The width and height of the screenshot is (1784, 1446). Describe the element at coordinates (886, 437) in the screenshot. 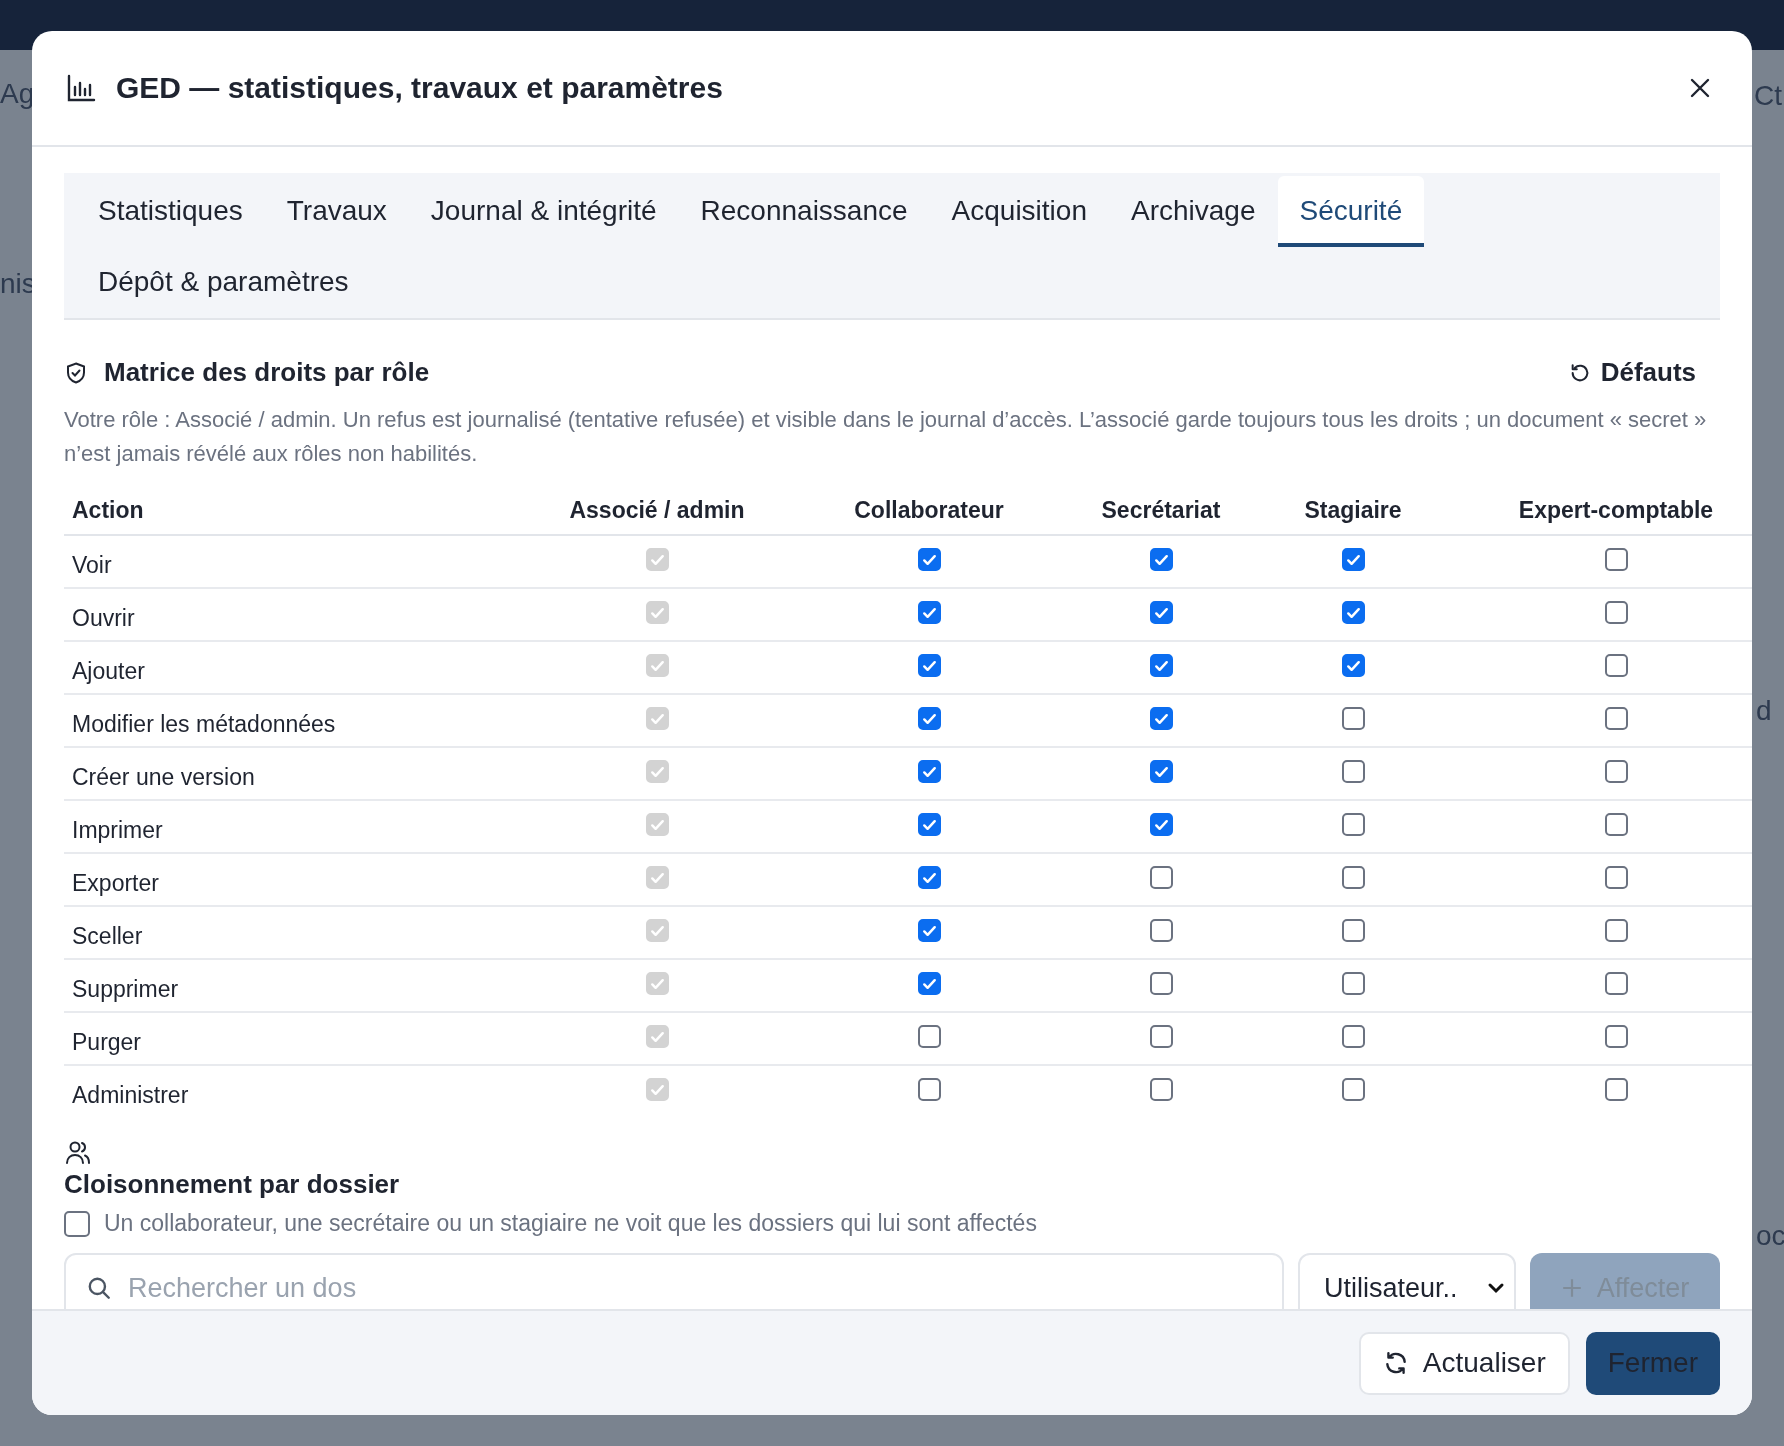

I see `description-text: Votre rôle : Associé / admin. Un refus est journalisé (tentative refusée) et visible dans le journal d’accès. L’associé garde toujours tous les droits ; un document « secret » n’est jamais révélé aux rôles non habilités.` at that location.